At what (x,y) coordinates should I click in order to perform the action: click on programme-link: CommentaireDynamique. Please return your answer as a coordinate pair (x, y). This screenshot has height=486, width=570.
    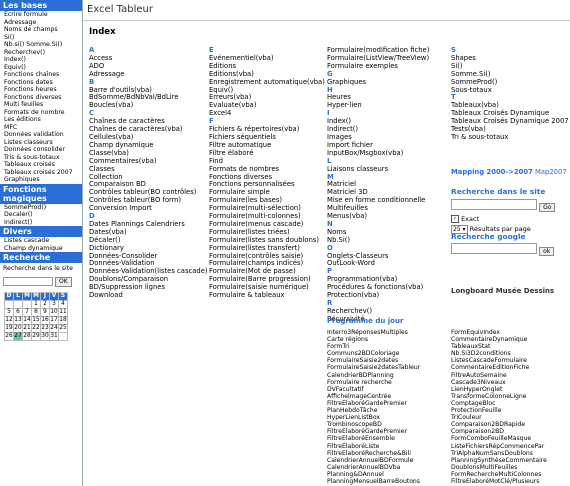
    Looking at the image, I should click on (499, 339).